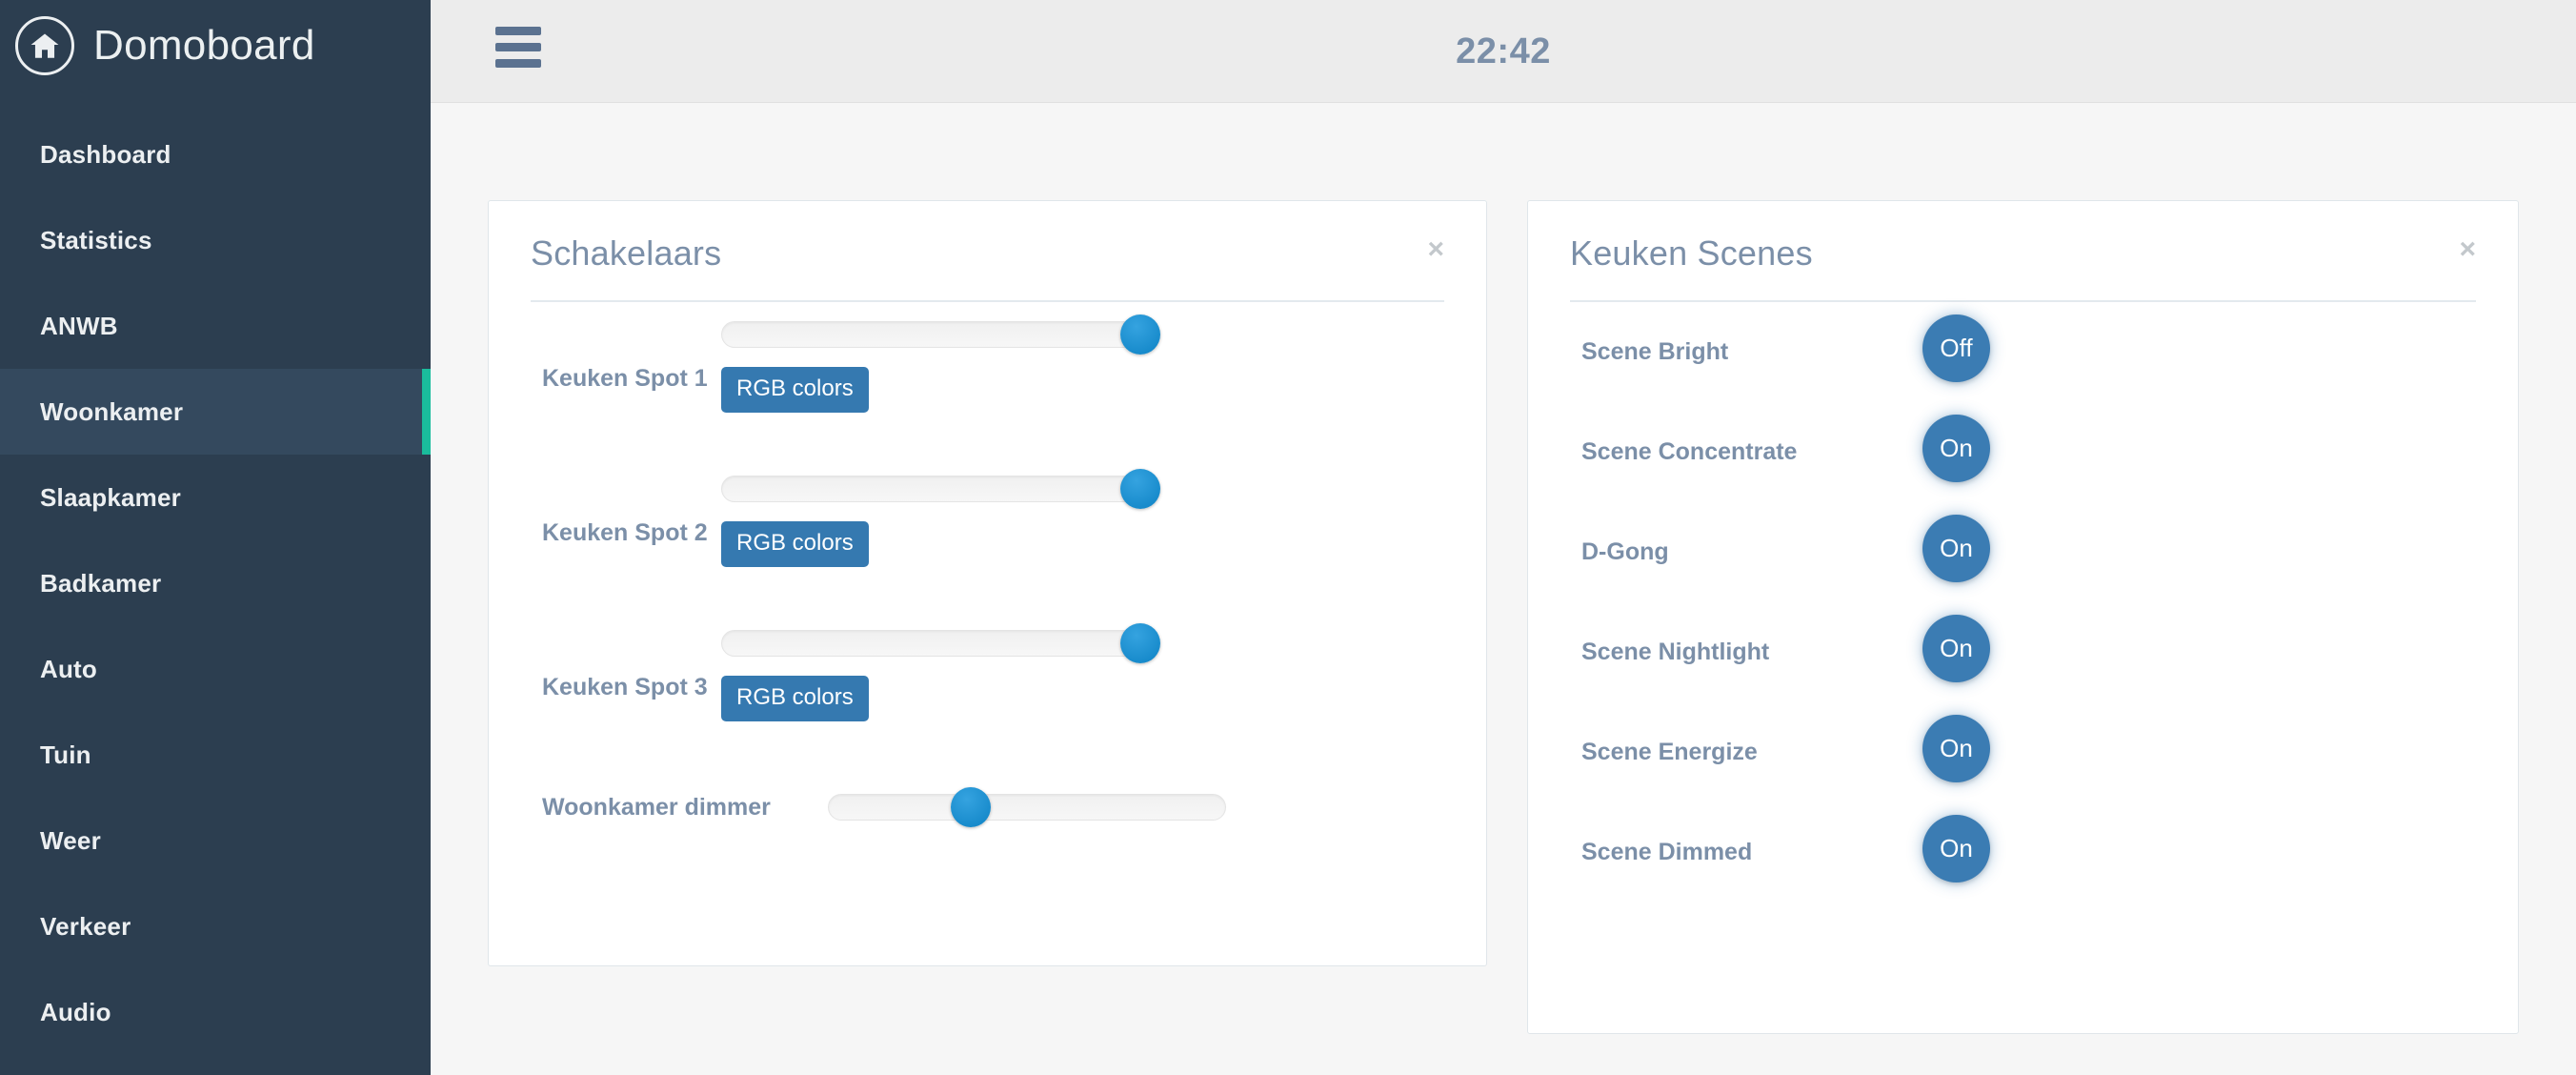 Image resolution: width=2576 pixels, height=1075 pixels. Describe the element at coordinates (1689, 451) in the screenshot. I see `scene-label: Scene Concentrate` at that location.